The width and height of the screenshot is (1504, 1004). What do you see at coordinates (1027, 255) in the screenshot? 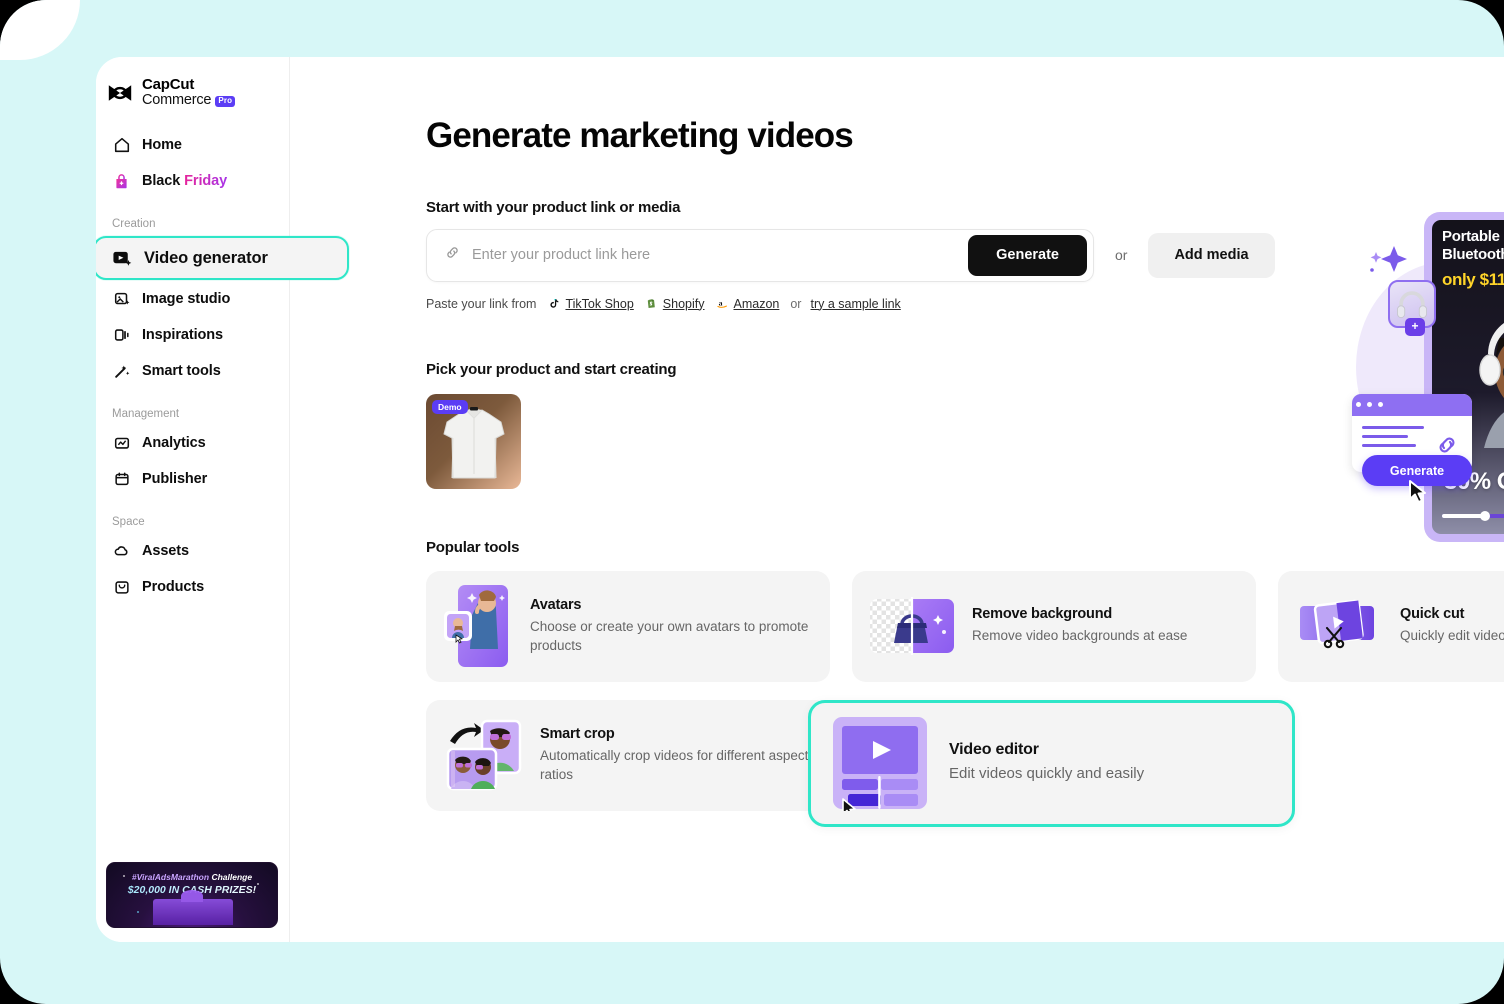
I see `generate-button: Generate` at bounding box center [1027, 255].